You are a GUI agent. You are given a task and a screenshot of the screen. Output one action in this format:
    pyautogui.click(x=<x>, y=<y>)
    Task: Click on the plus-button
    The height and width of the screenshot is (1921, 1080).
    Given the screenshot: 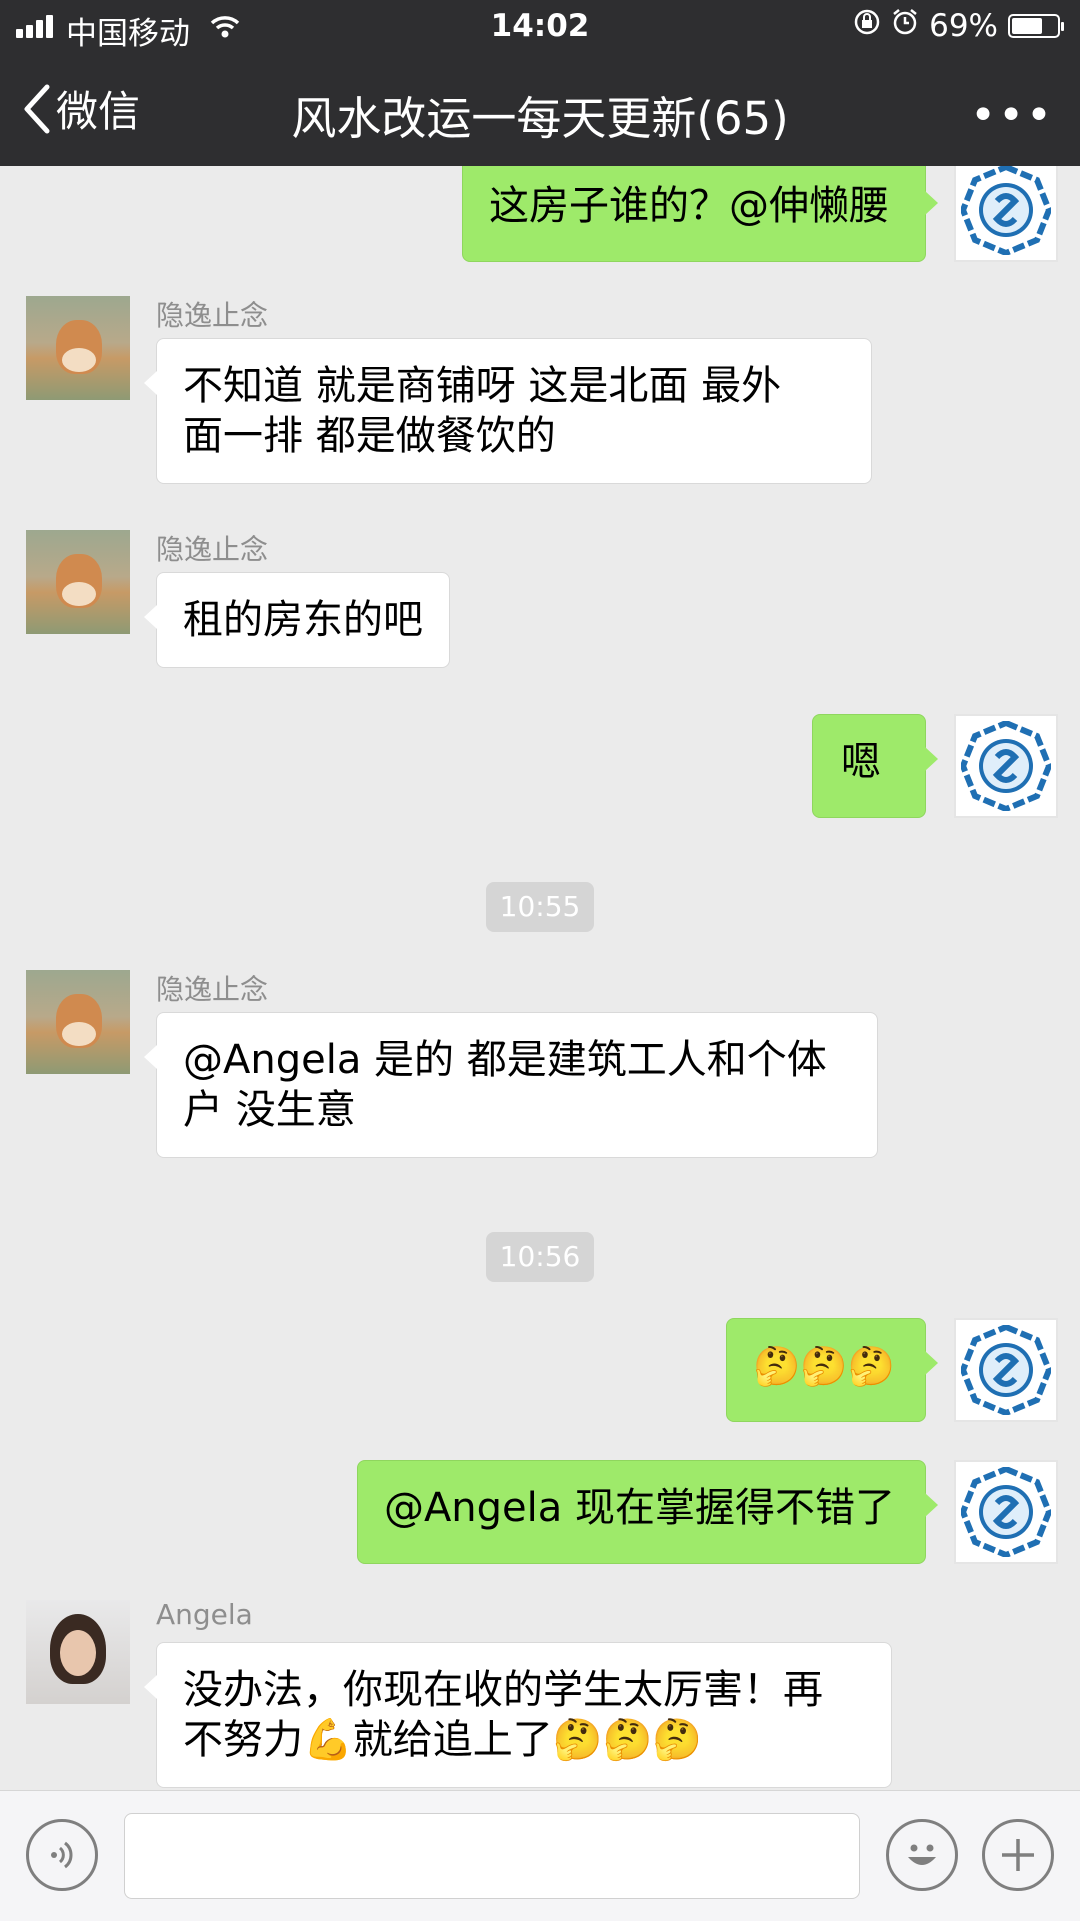 What is the action you would take?
    pyautogui.click(x=1018, y=1855)
    